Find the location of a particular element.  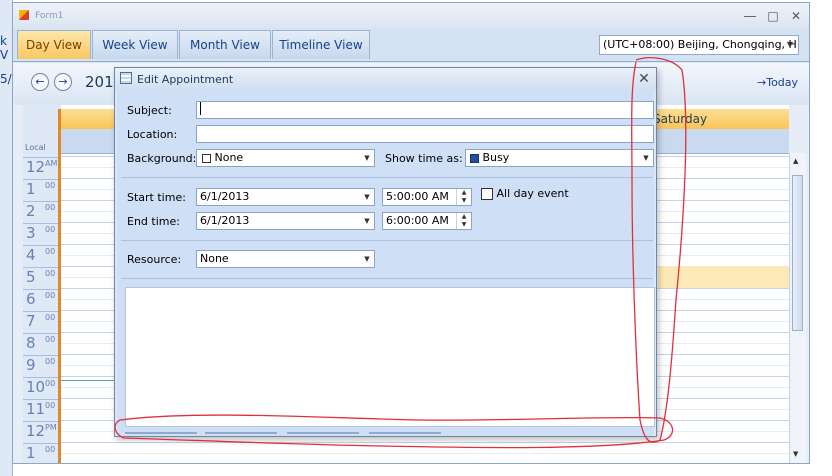

app-icon is located at coordinates (24, 15).